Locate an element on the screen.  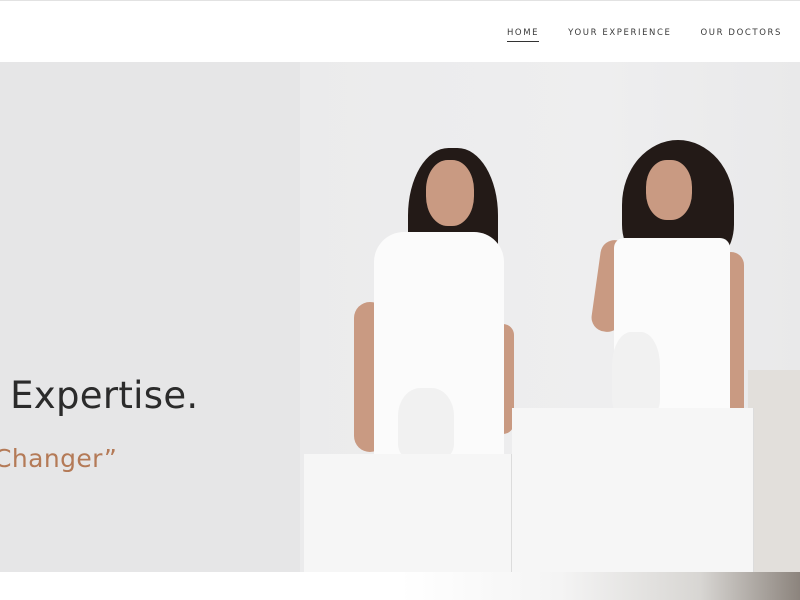
next-section-photo is located at coordinates (600, 586).